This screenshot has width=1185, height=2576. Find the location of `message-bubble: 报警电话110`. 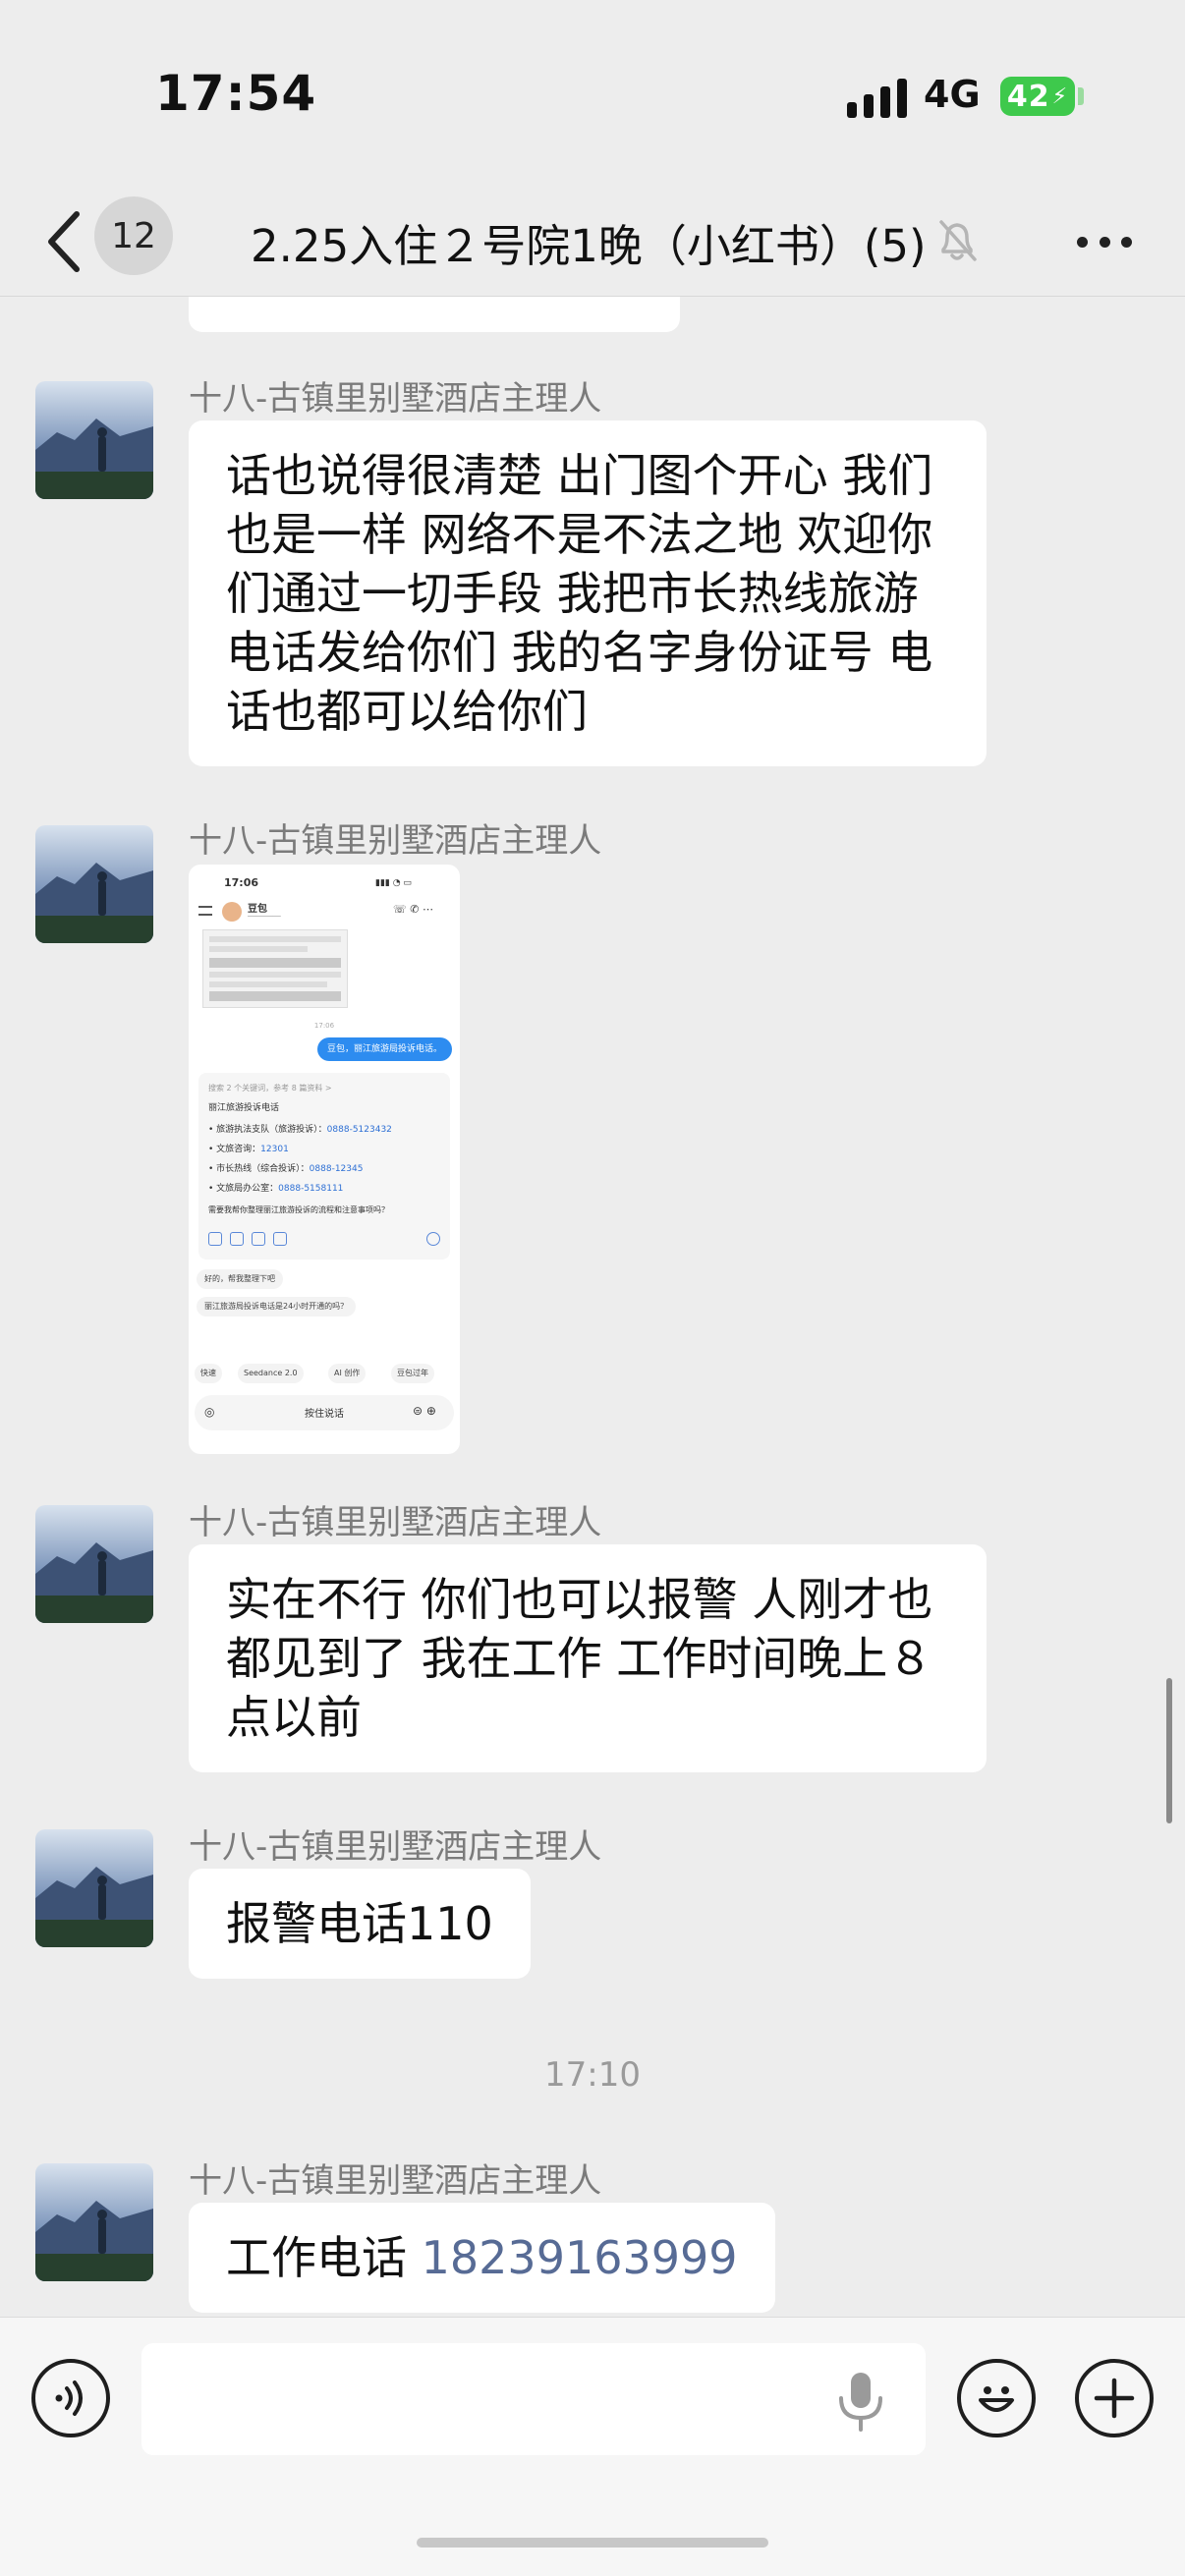

message-bubble: 报警电话110 is located at coordinates (360, 1924).